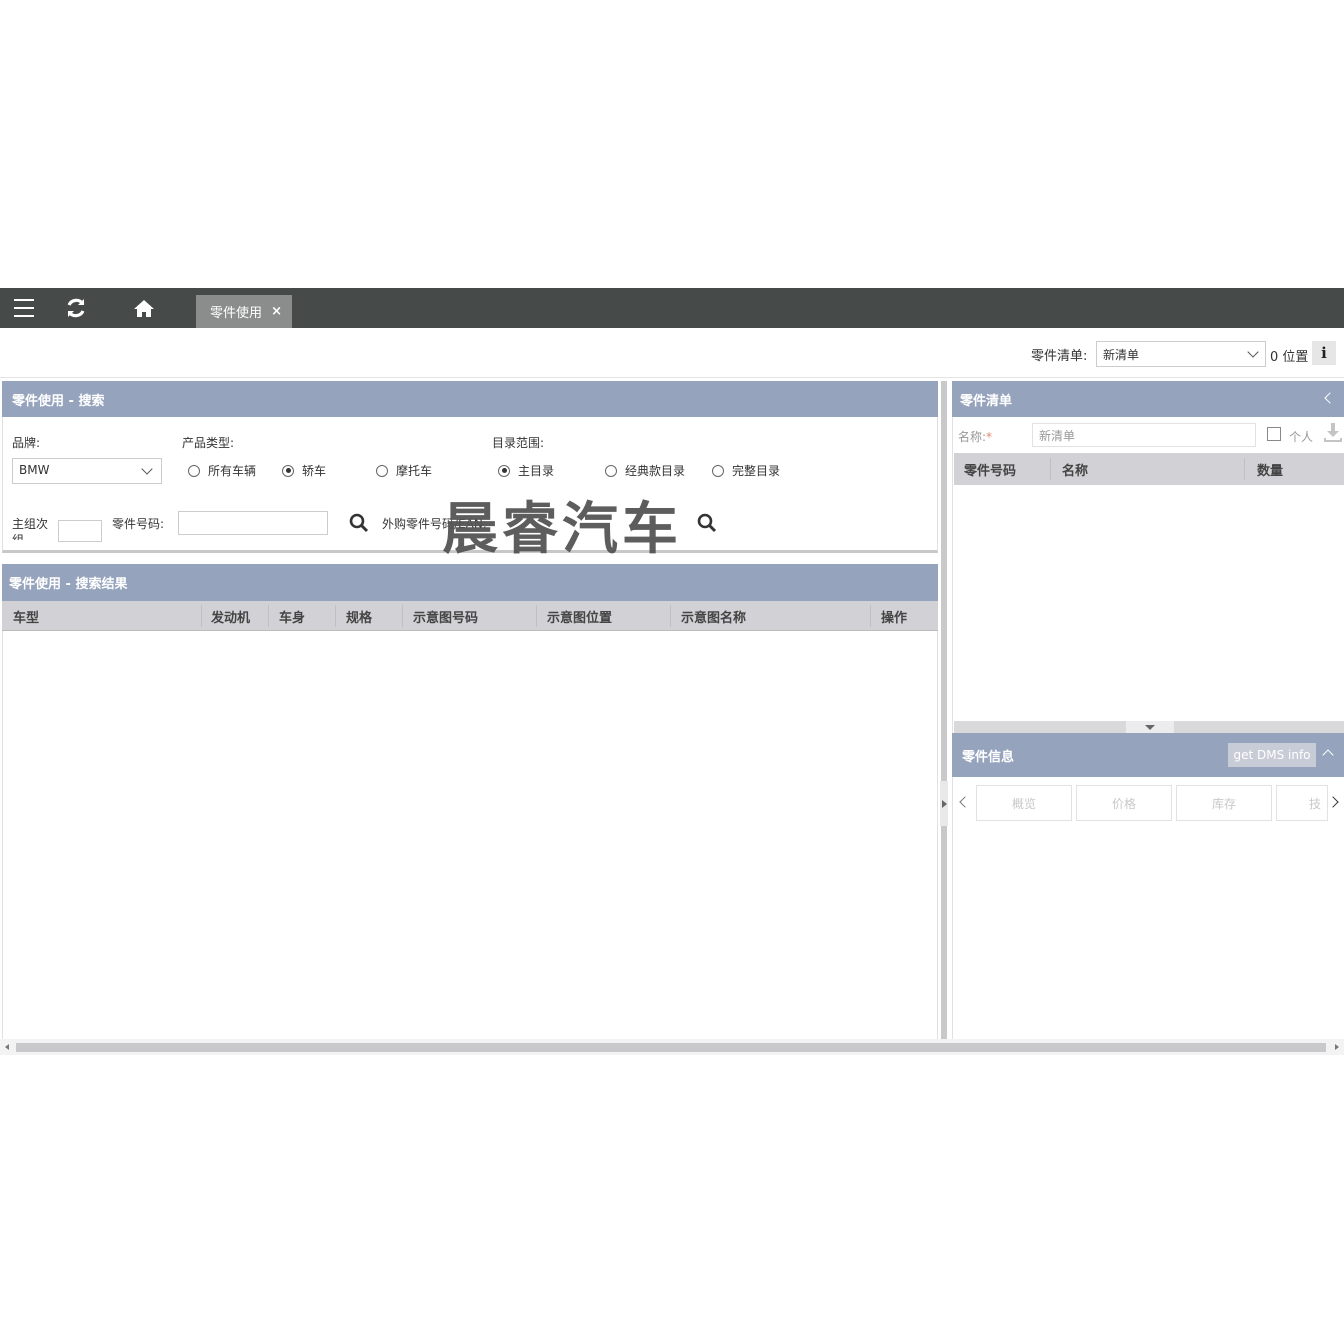  What do you see at coordinates (1337, 1047) in the screenshot?
I see `scroll-right-icon` at bounding box center [1337, 1047].